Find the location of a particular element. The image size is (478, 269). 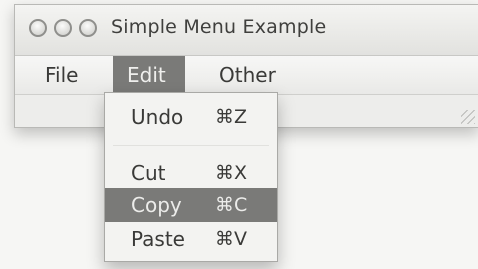

zoom-window-icon is located at coordinates (88, 28).